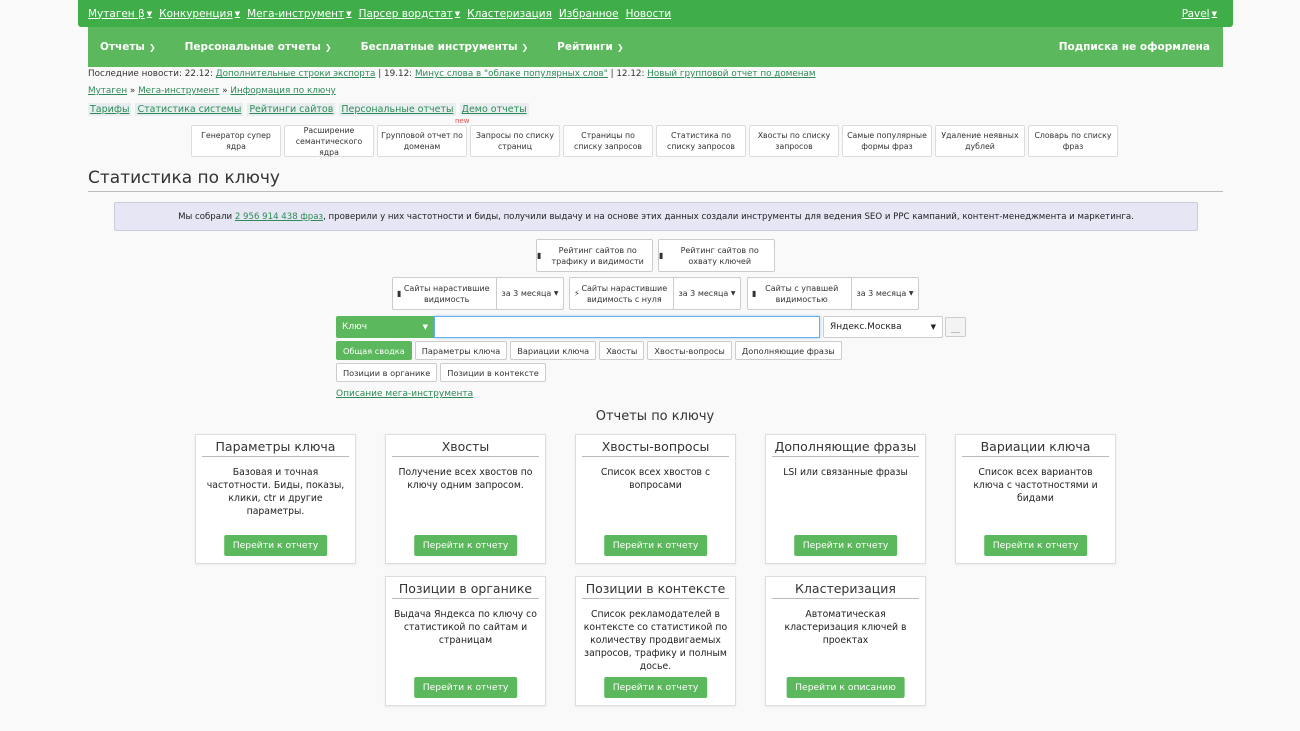  I want to click on info-text-pre: Мы собрали, so click(205, 216).